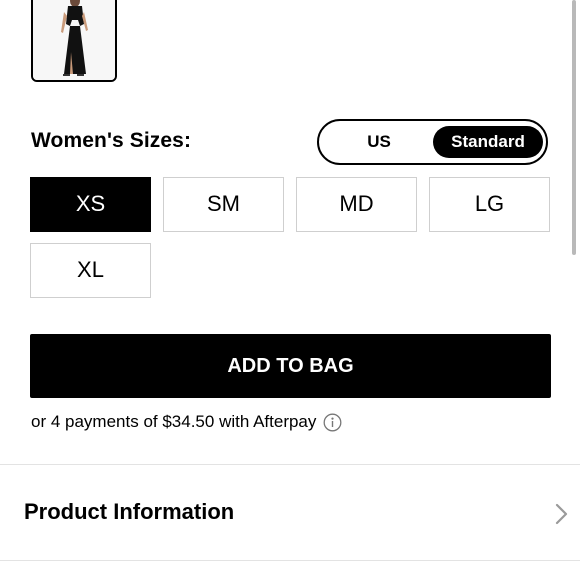 This screenshot has height=580, width=580. What do you see at coordinates (174, 421) in the screenshot?
I see `afterpay-text: or 4 payments of $34.50 with Afterpay` at bounding box center [174, 421].